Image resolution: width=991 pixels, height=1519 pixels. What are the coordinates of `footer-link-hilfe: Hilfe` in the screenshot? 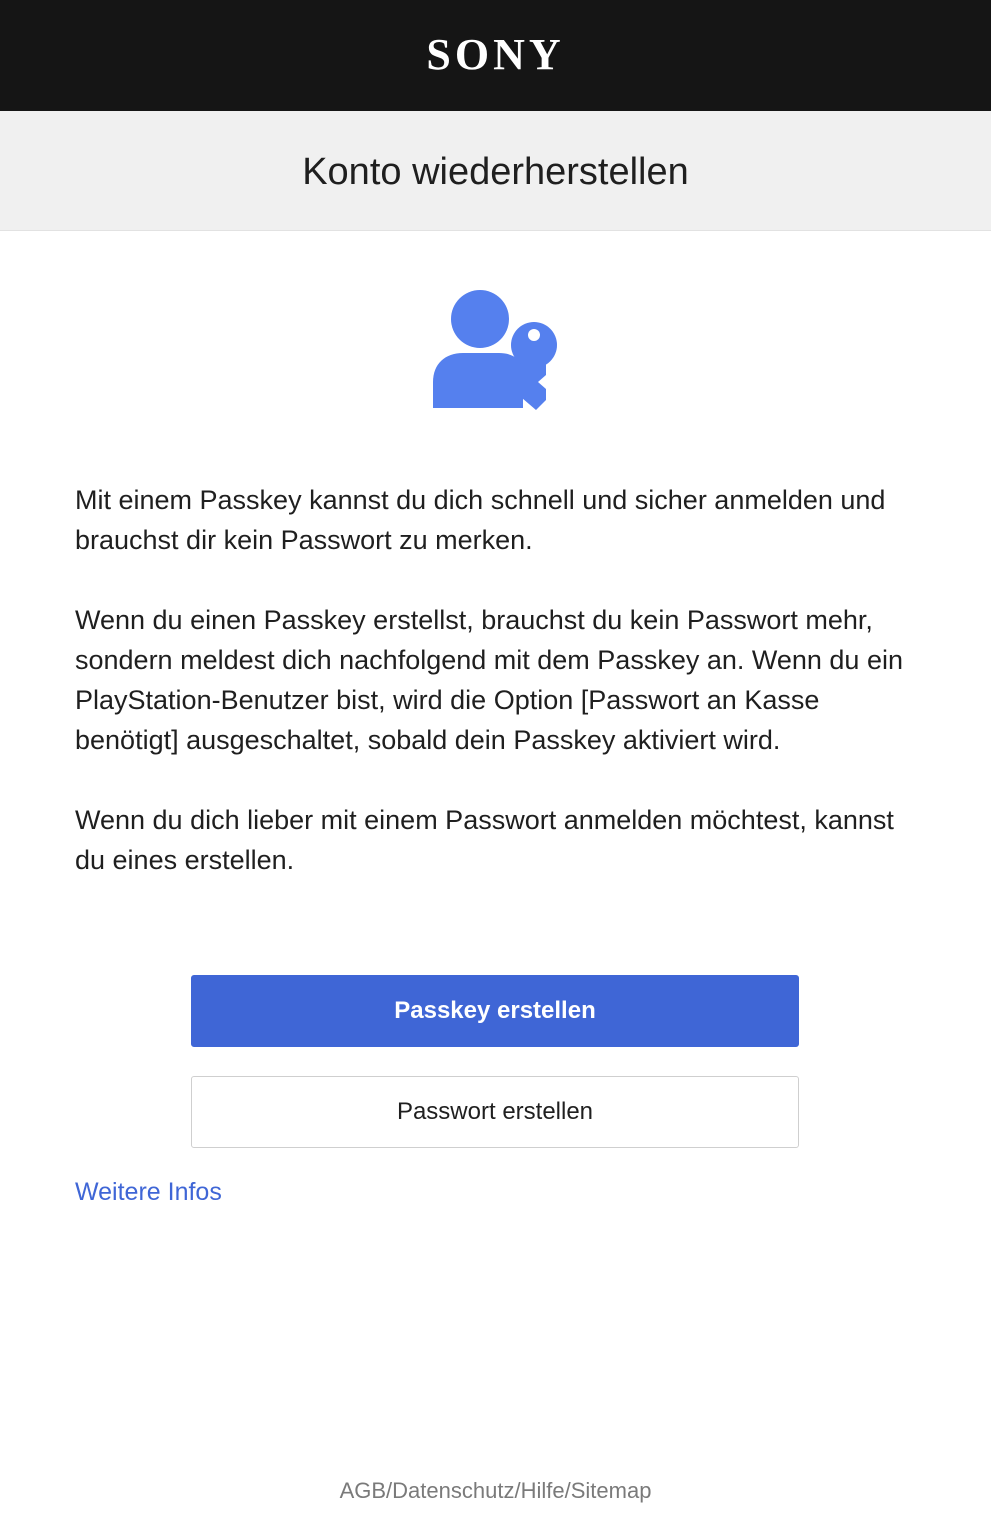 It's located at (543, 1490).